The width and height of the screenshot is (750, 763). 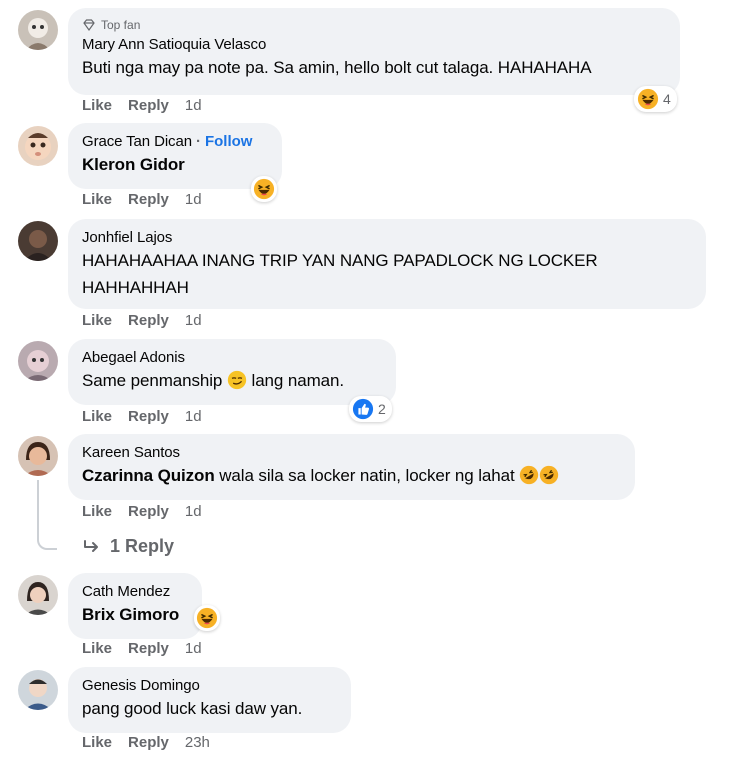 I want to click on commenter-name: Abegael Adonis, so click(x=133, y=357).